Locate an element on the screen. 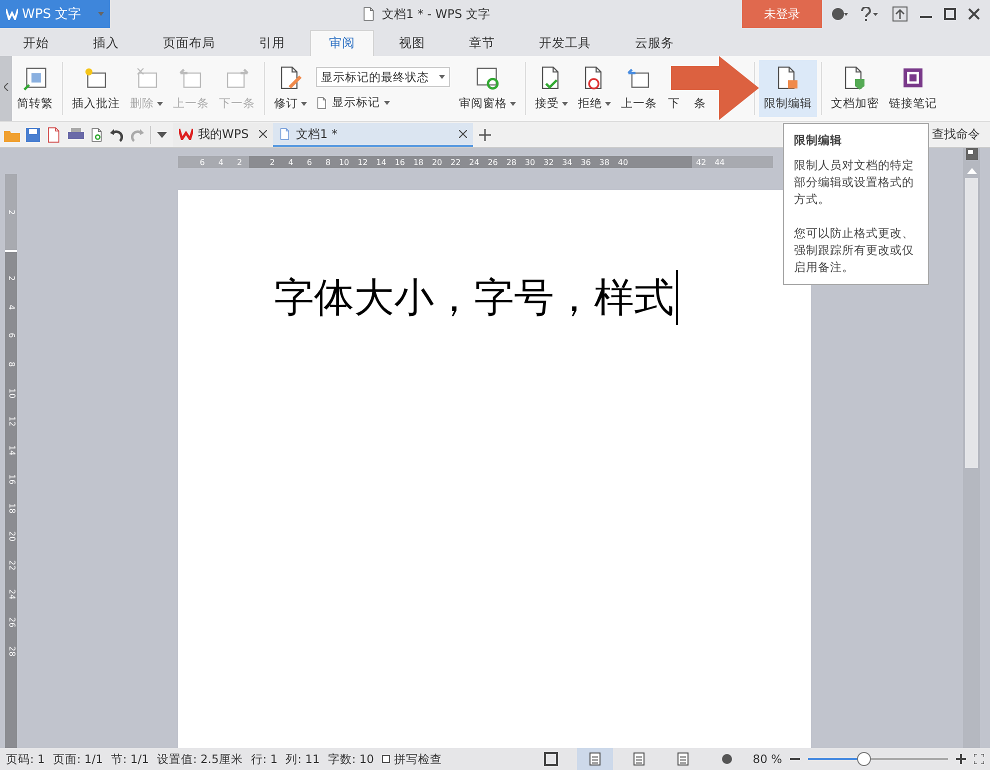 This screenshot has height=770, width=990. status-text: 设置值: 2.5厘米 is located at coordinates (199, 759).